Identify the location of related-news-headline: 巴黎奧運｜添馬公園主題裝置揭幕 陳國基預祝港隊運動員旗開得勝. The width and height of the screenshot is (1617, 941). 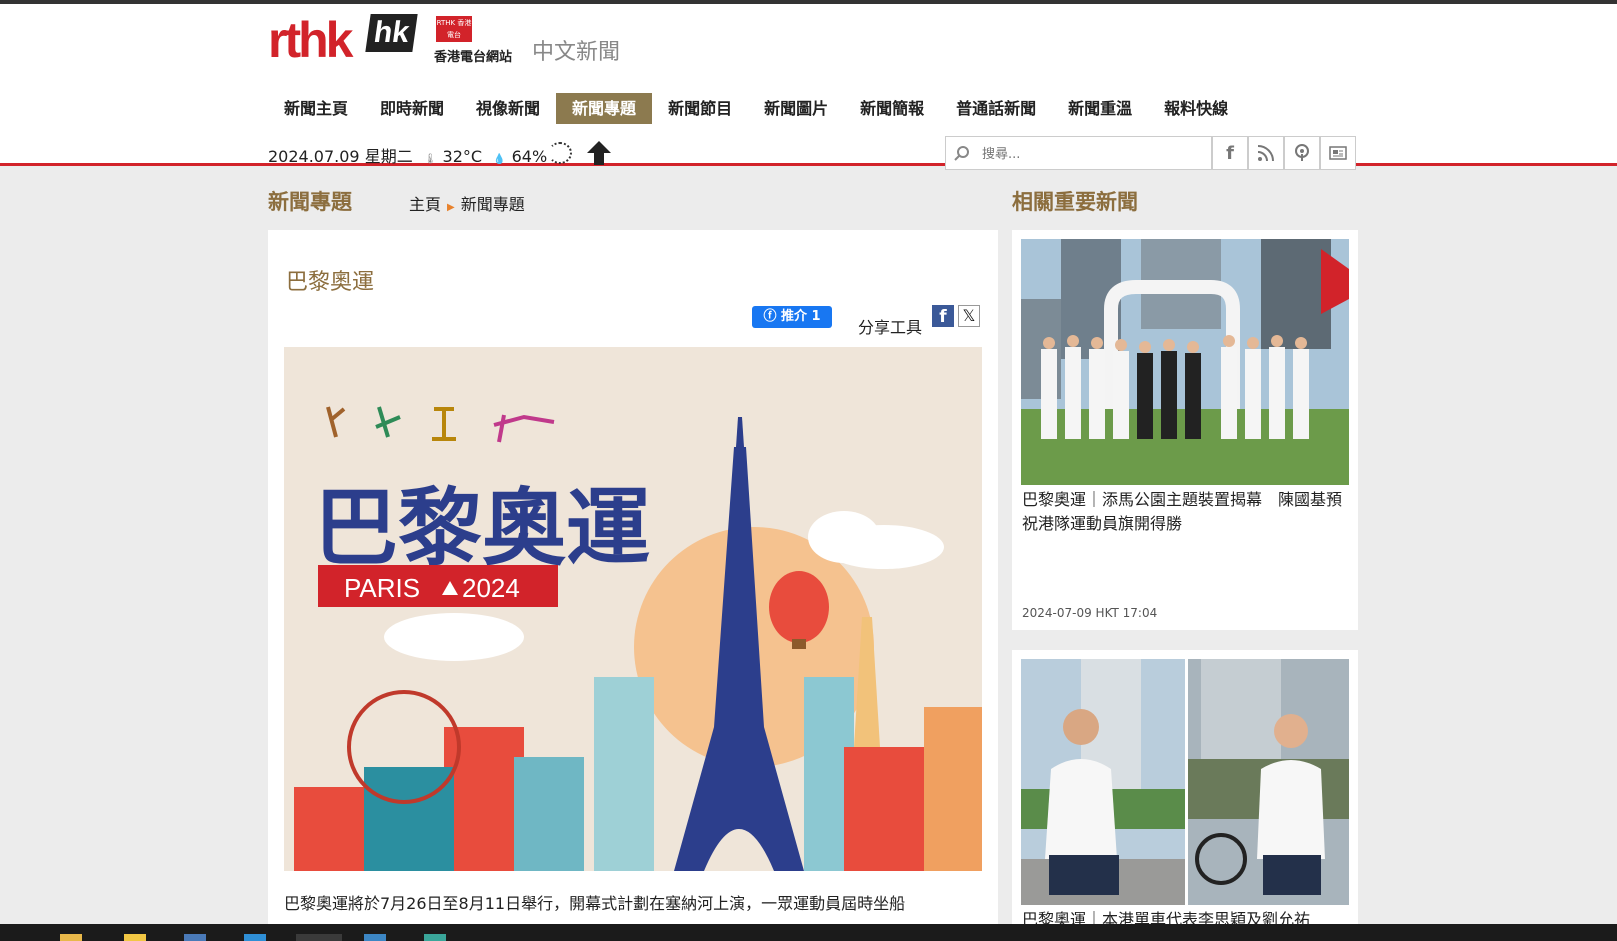
(1187, 512).